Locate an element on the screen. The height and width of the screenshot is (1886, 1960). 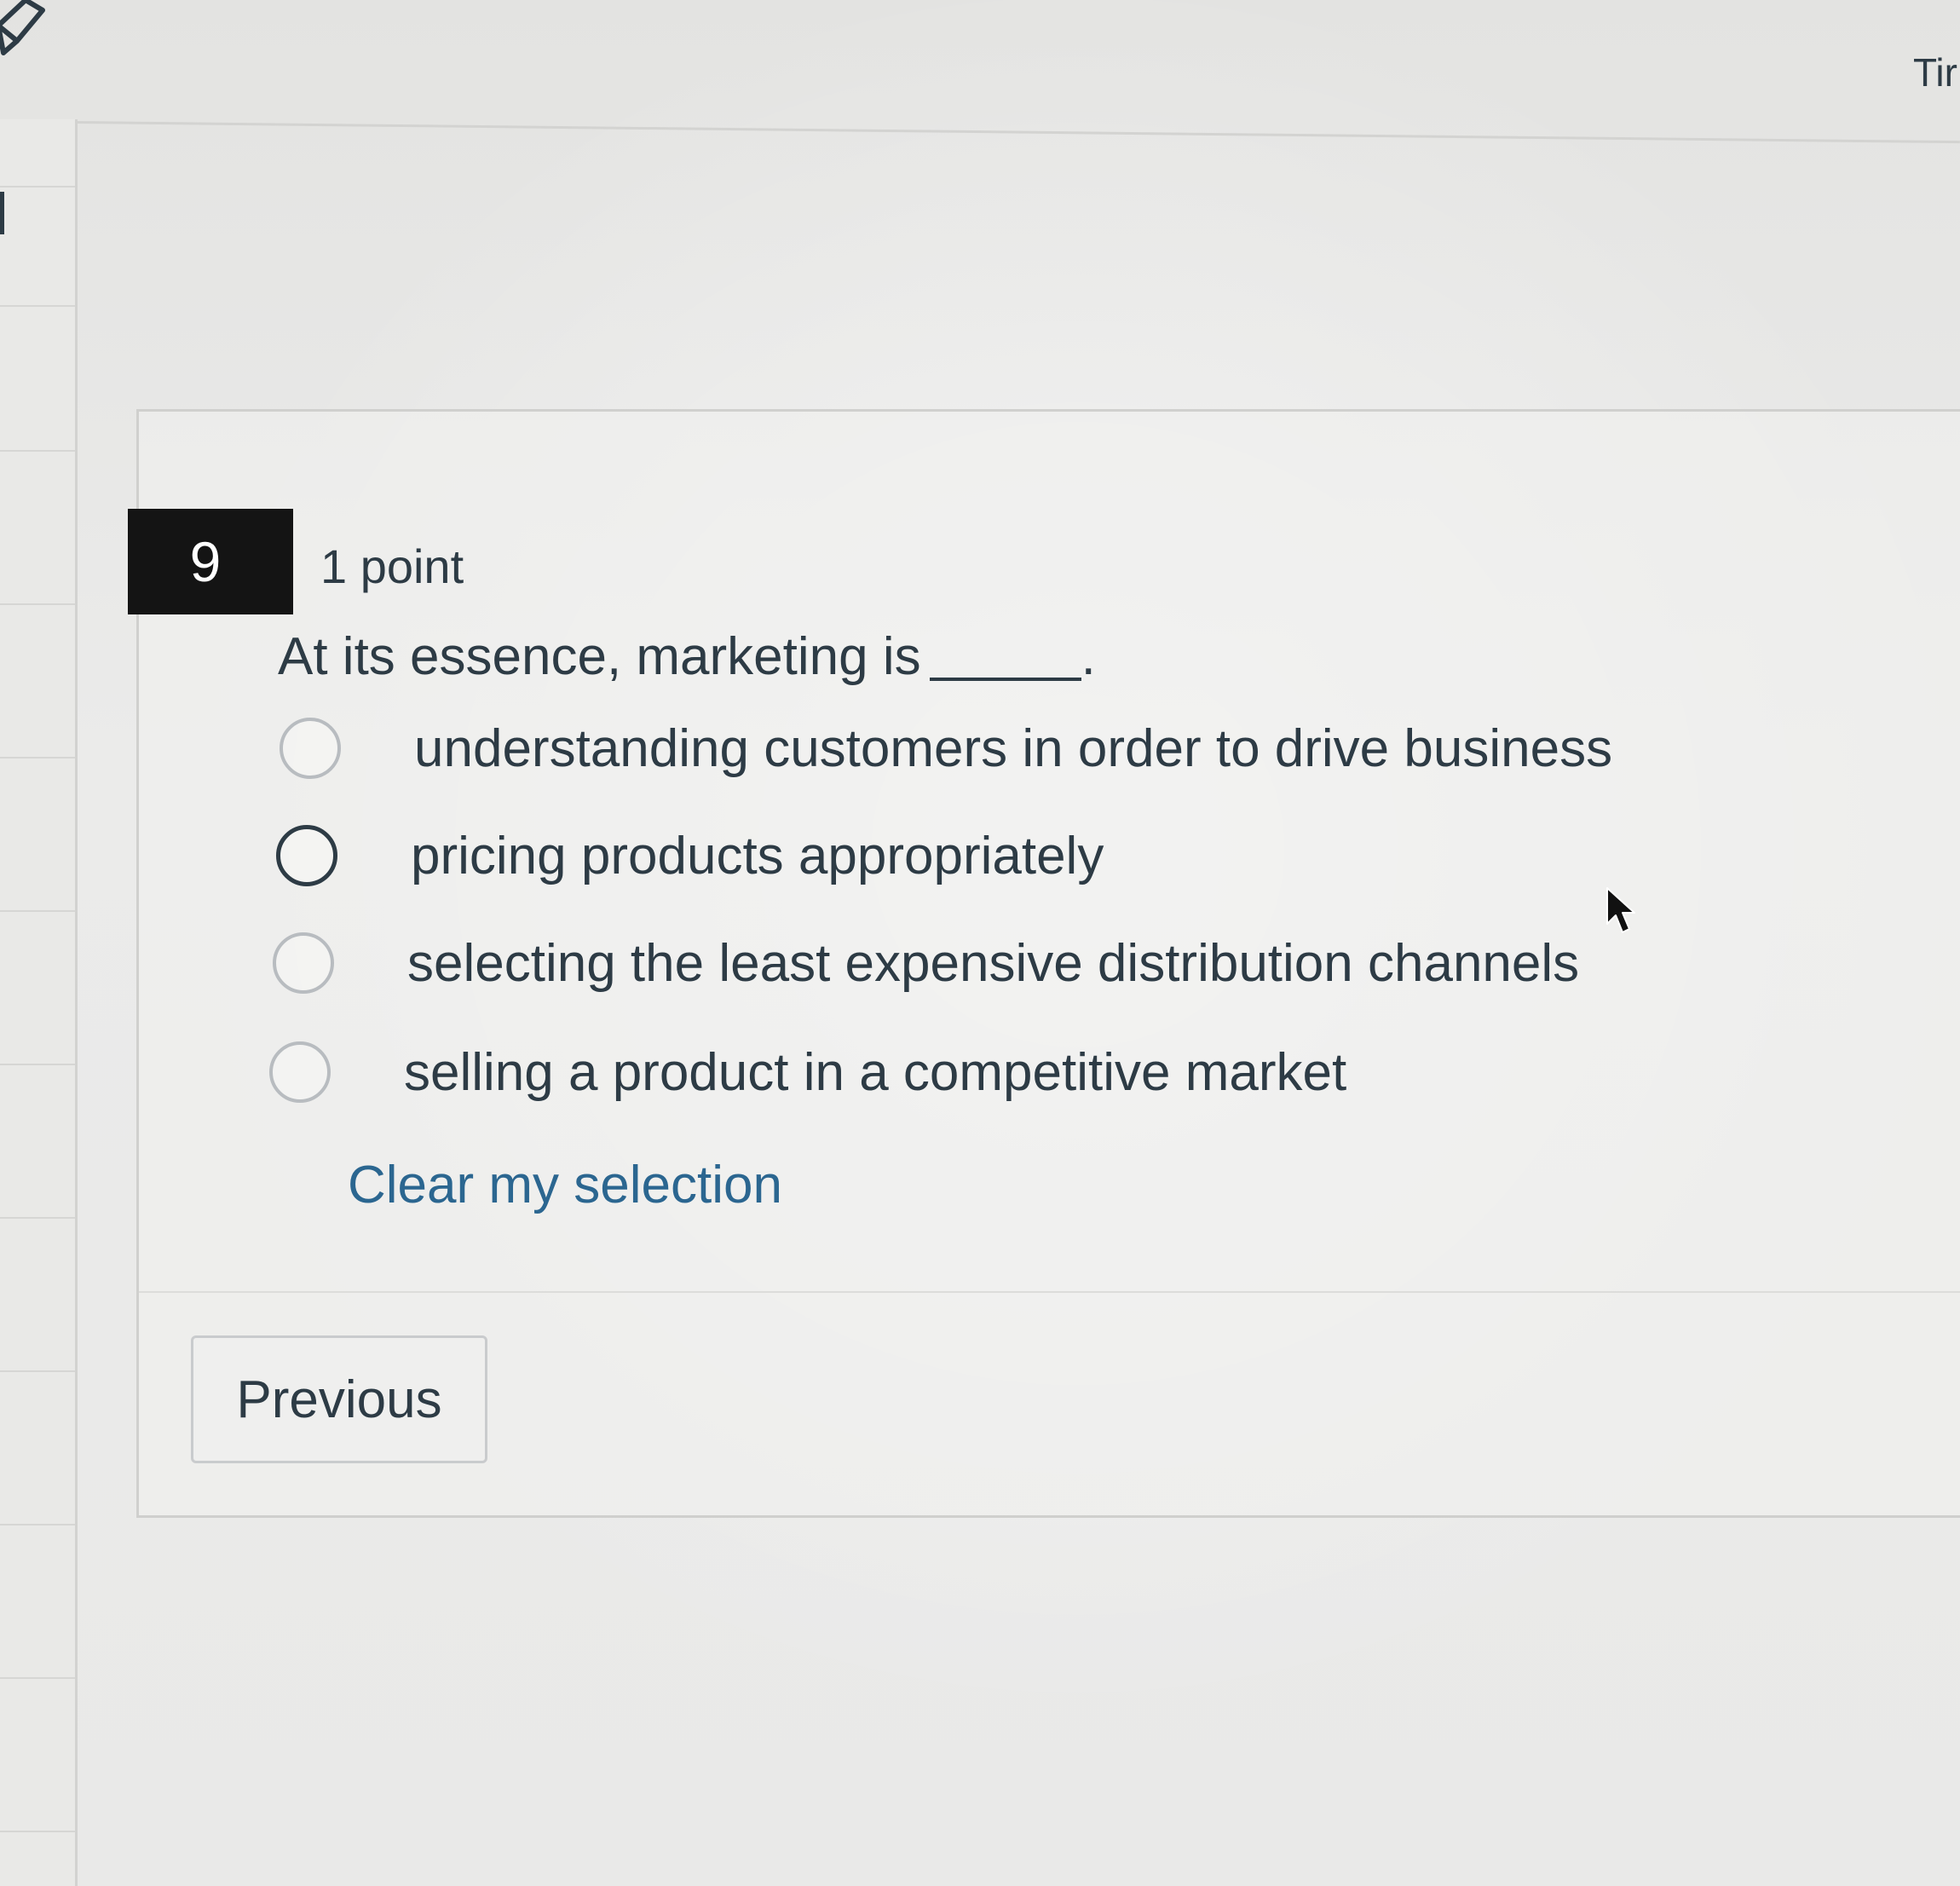
card-divider is located at coordinates (1049, 1292).